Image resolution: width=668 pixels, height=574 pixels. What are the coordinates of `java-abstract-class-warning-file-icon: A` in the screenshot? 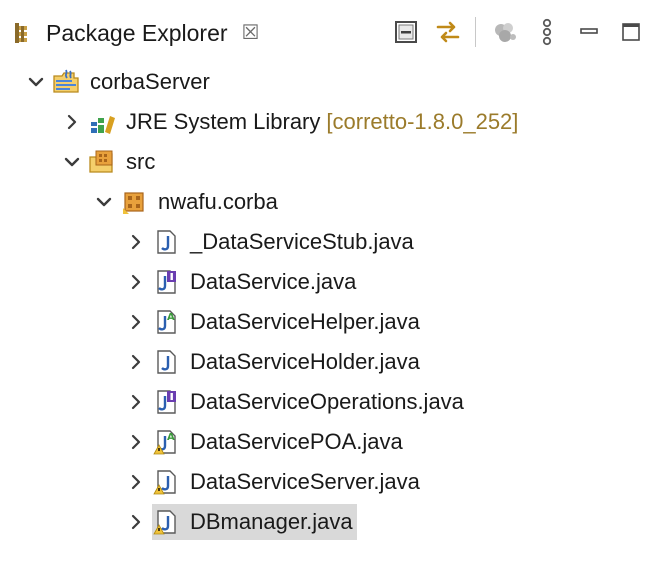 It's located at (166, 442).